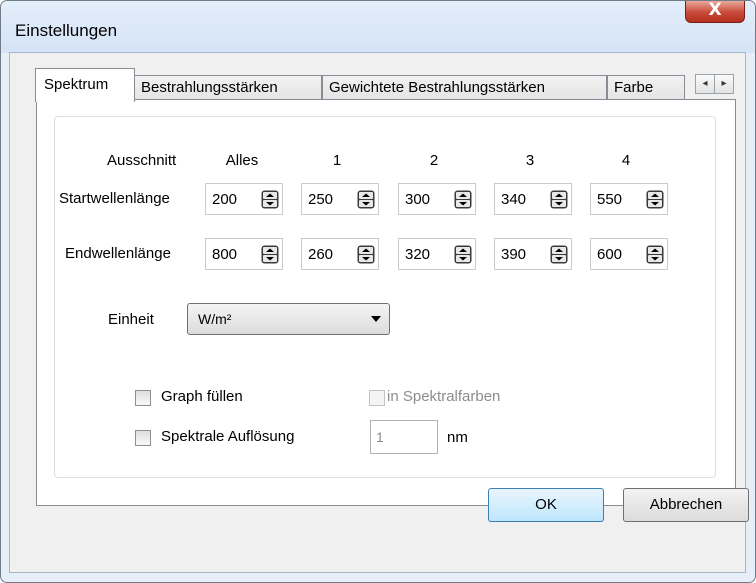 This screenshot has width=756, height=583. I want to click on tab-spektrum: Spektrum, so click(85, 85).